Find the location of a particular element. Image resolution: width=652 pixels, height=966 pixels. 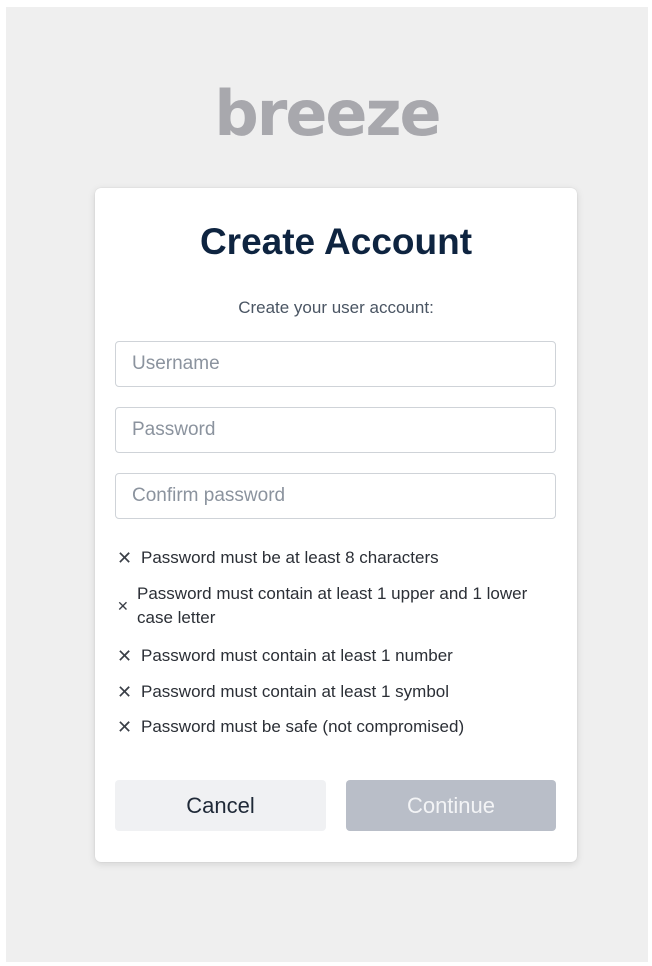

requirement-text: Password must be safe (not compromised) is located at coordinates (303, 726).